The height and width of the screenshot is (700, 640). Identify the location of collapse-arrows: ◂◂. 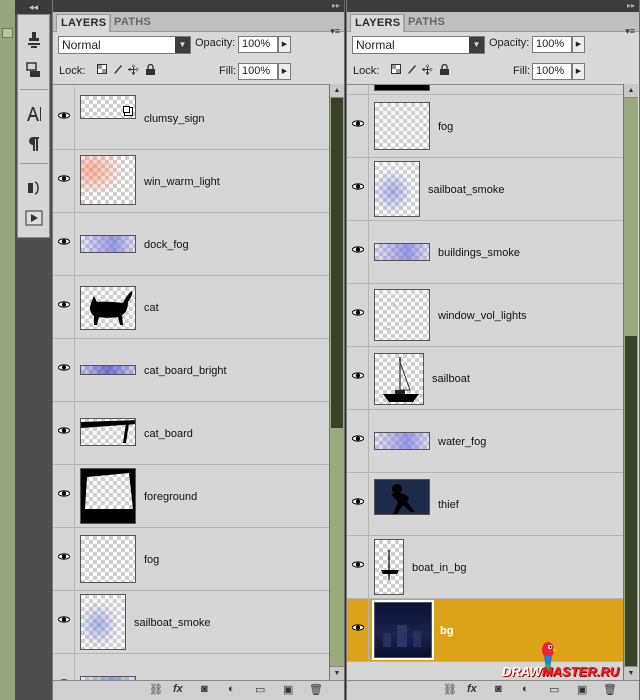
(33, 7).